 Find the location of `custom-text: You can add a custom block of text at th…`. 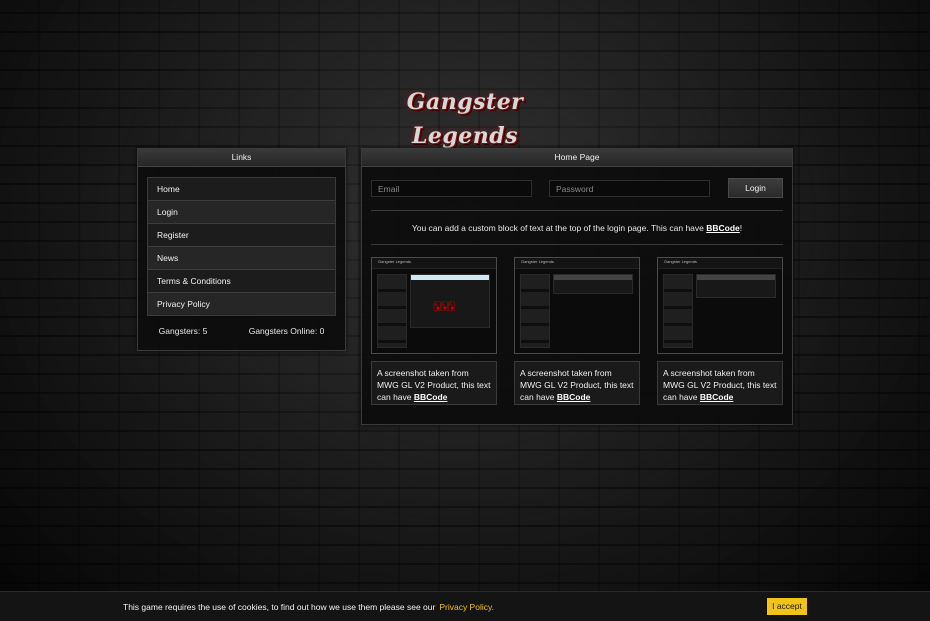

custom-text: You can add a custom block of text at th… is located at coordinates (557, 228).